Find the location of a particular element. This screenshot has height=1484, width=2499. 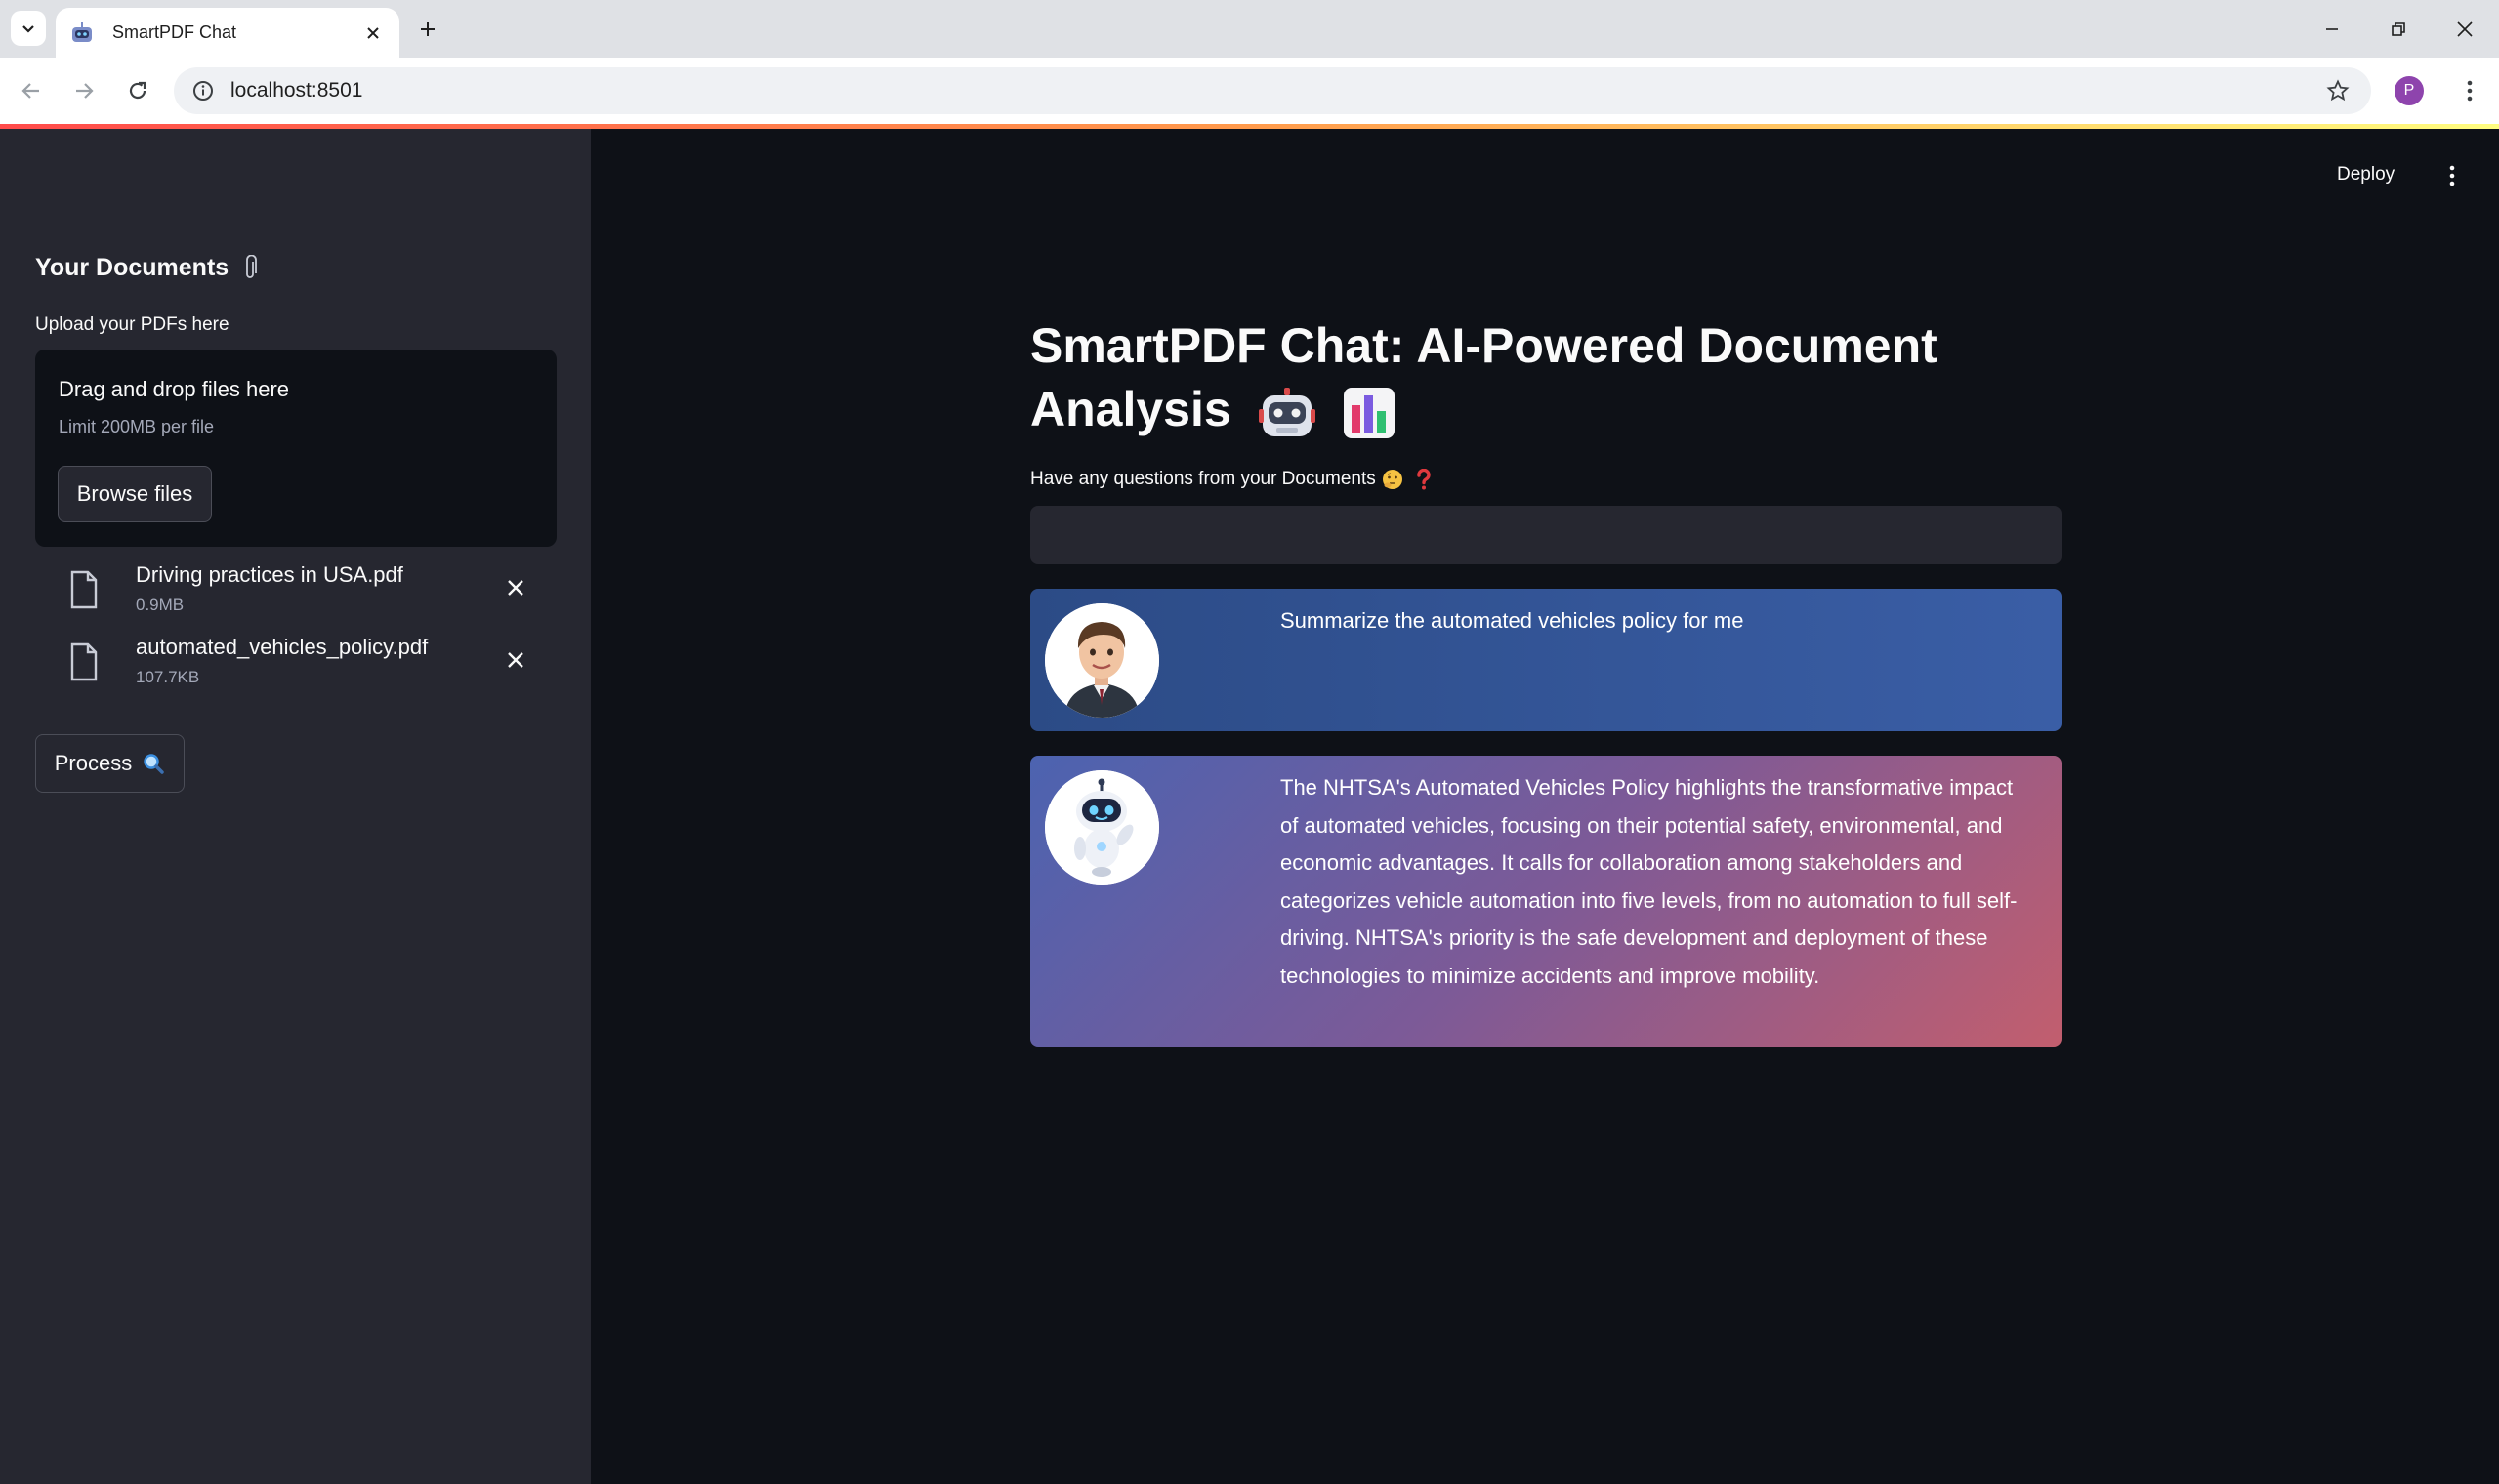

deploy-button: Deploy is located at coordinates (2366, 175).